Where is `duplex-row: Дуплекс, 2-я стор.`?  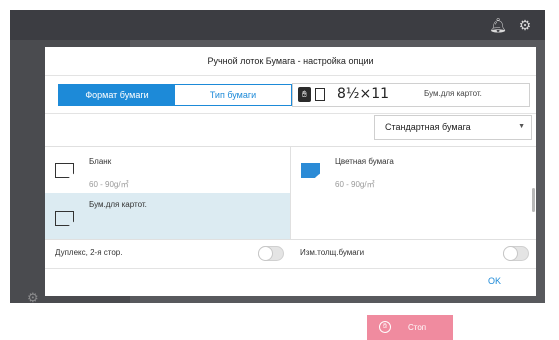
duplex-row: Дуплекс, 2-я стор. is located at coordinates (167, 254).